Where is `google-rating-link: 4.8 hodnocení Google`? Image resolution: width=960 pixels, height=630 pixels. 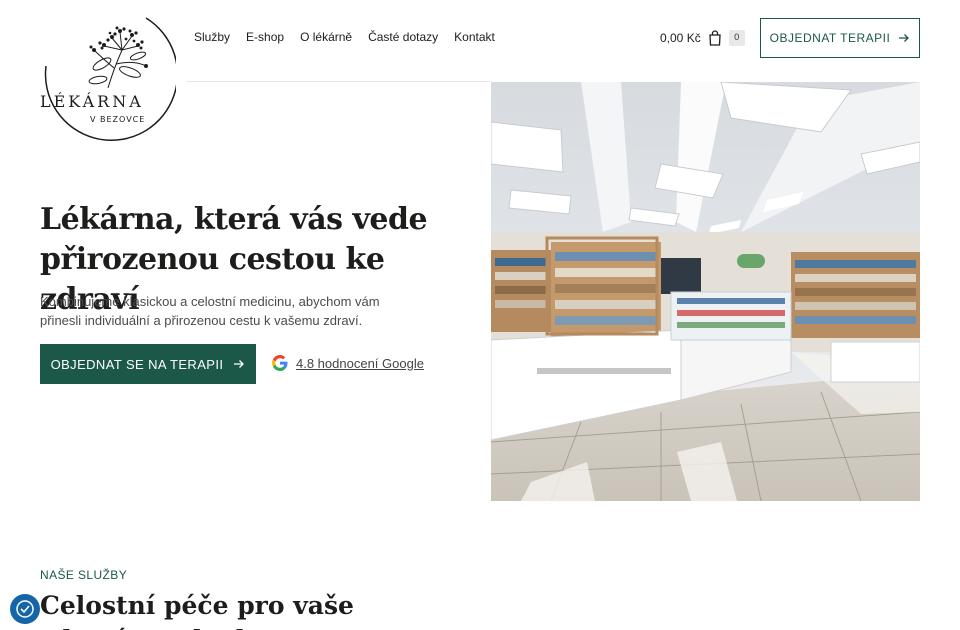 google-rating-link: 4.8 hodnocení Google is located at coordinates (348, 363).